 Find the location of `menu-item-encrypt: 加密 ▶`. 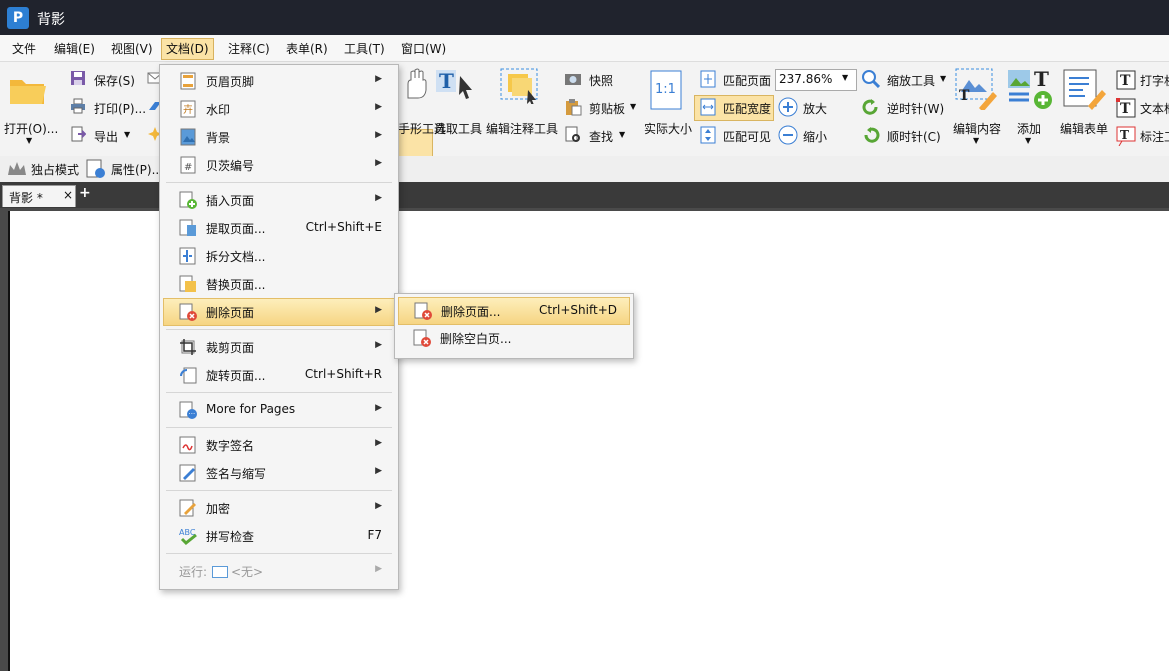

menu-item-encrypt: 加密 ▶ is located at coordinates (279, 508).